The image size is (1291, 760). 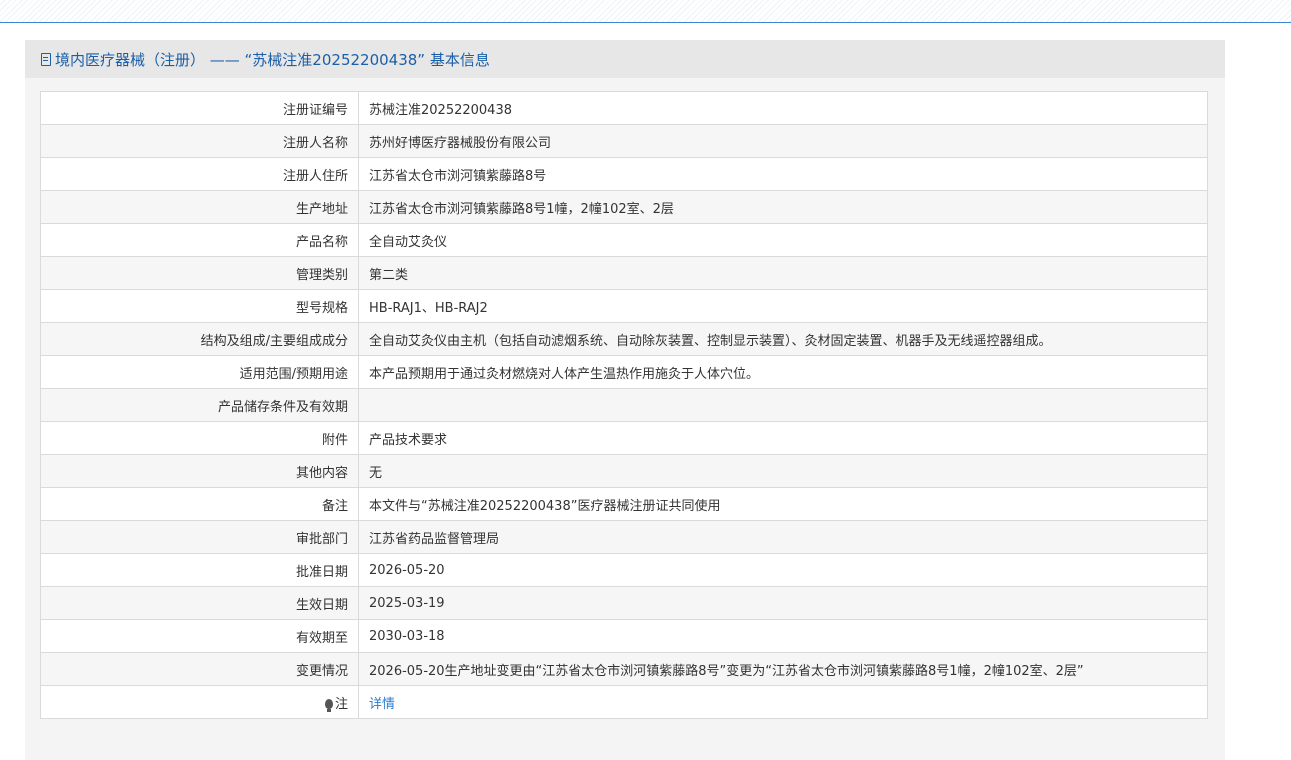 I want to click on table-row: 其他内容 无, so click(x=624, y=471).